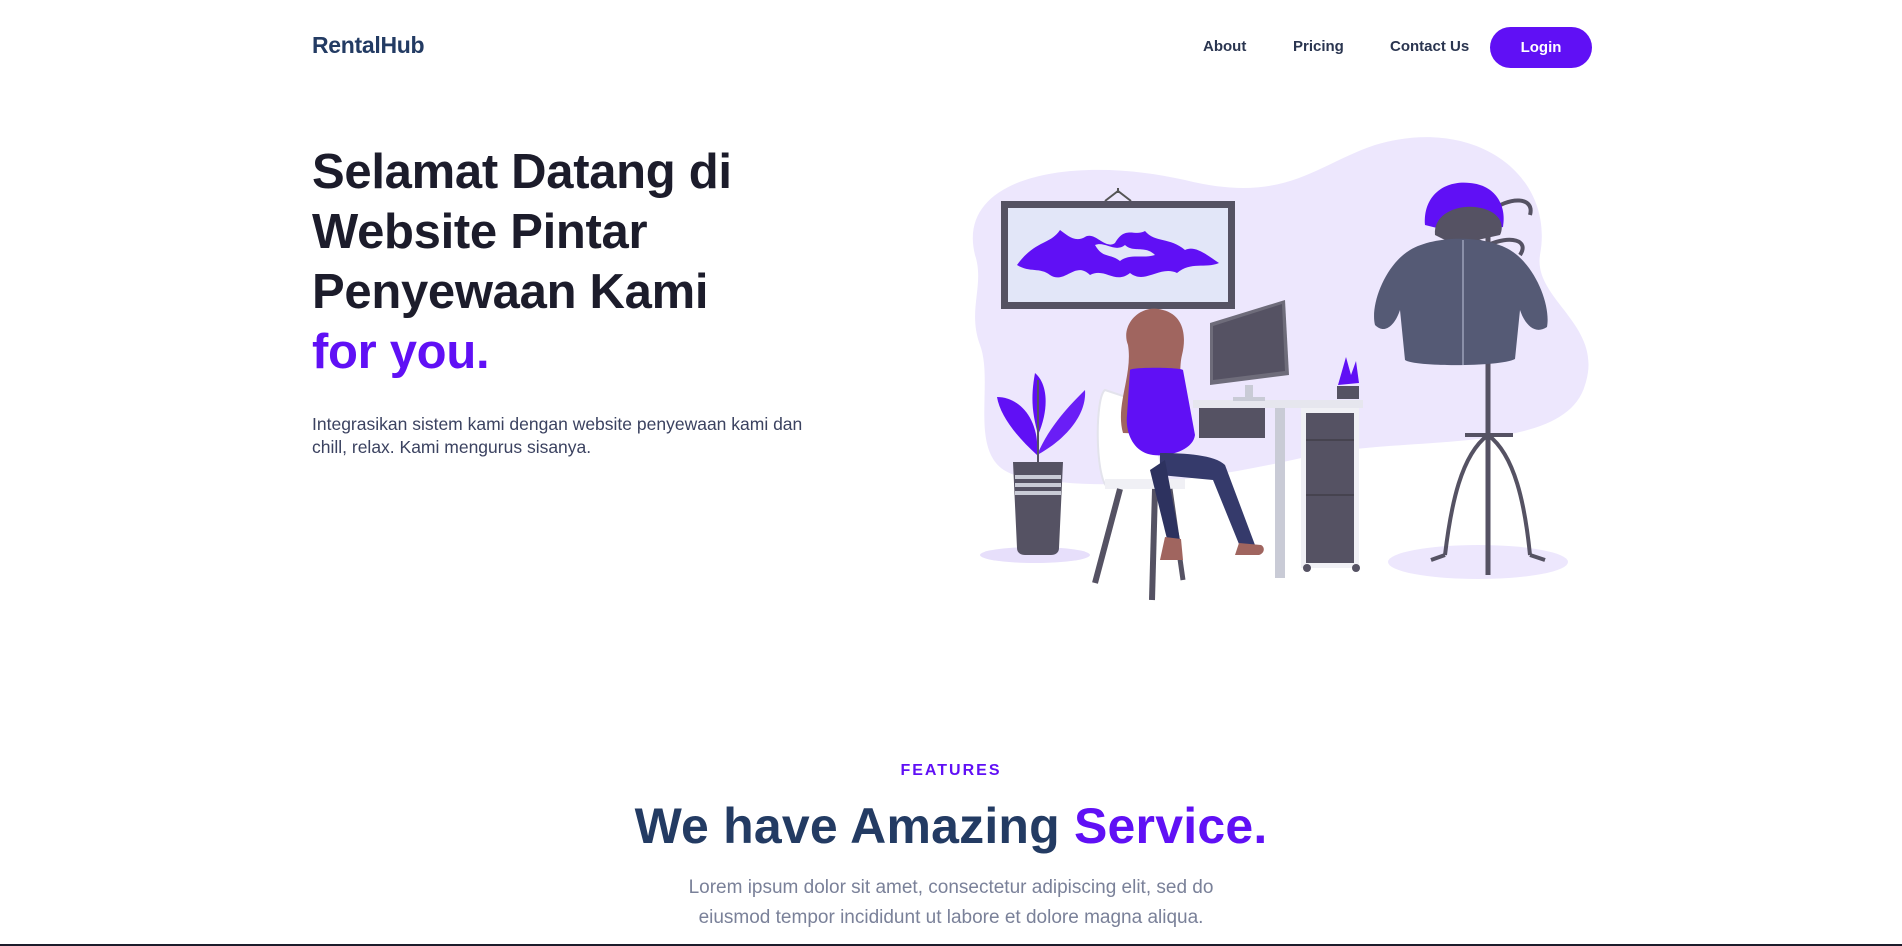 The width and height of the screenshot is (1902, 946). I want to click on nav-link-pricing: Pricing, so click(1318, 46).